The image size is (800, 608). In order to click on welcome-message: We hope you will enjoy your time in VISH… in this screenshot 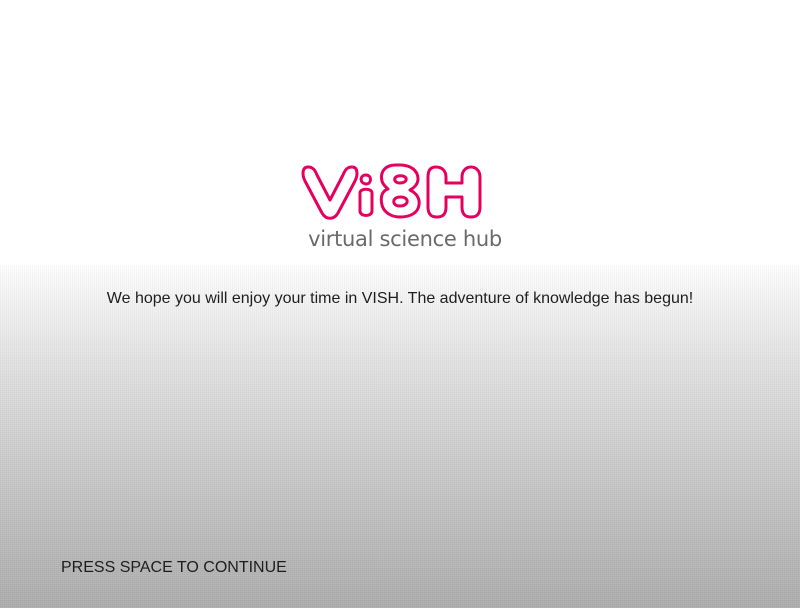, I will do `click(400, 298)`.